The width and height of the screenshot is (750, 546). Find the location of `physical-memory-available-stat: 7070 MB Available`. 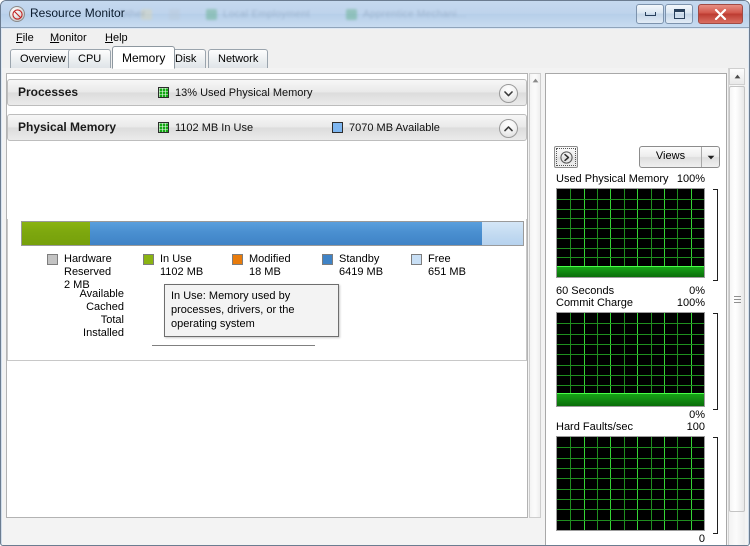

physical-memory-available-stat: 7070 MB Available is located at coordinates (394, 128).